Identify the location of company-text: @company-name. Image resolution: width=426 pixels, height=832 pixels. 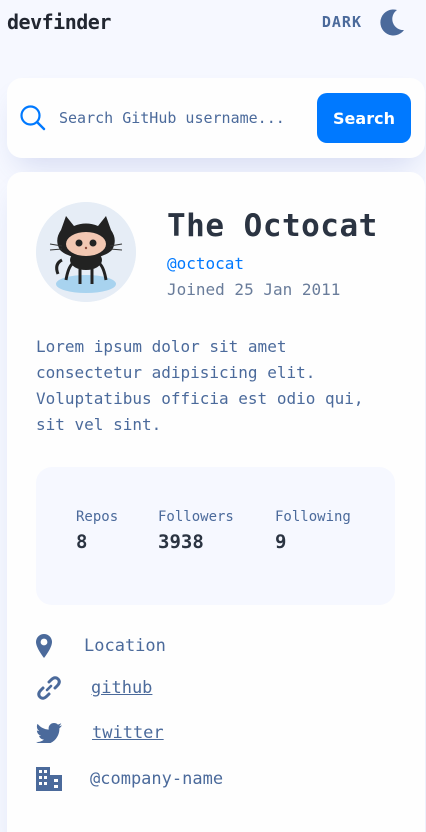
(157, 779).